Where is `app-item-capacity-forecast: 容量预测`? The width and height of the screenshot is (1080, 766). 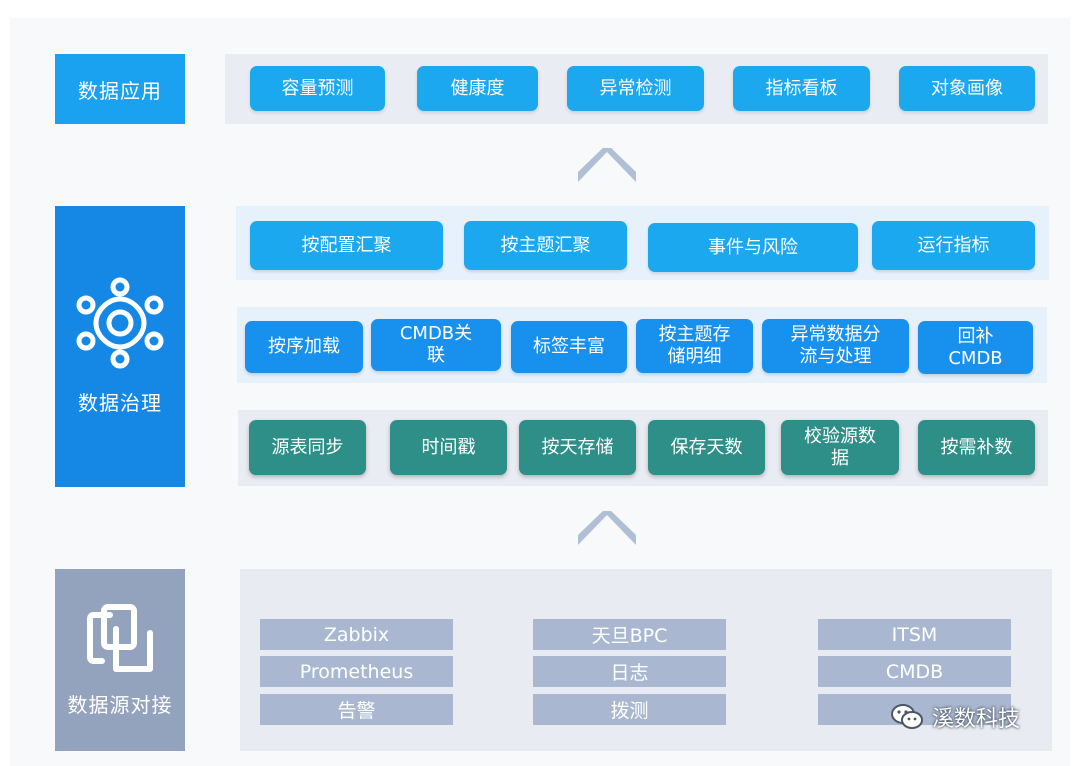
app-item-capacity-forecast: 容量预测 is located at coordinates (317, 88).